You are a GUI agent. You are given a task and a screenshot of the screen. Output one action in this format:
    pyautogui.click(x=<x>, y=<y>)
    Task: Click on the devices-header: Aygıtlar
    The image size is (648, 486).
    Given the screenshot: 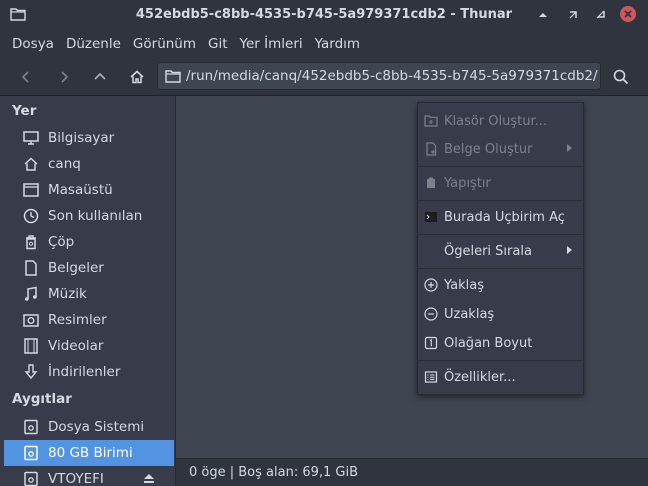 What is the action you would take?
    pyautogui.click(x=42, y=399)
    